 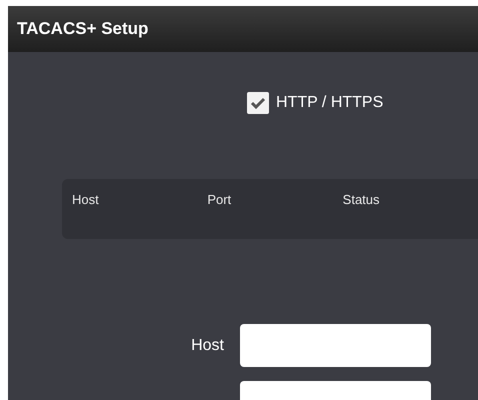 I want to click on input-field, so click(x=335, y=345).